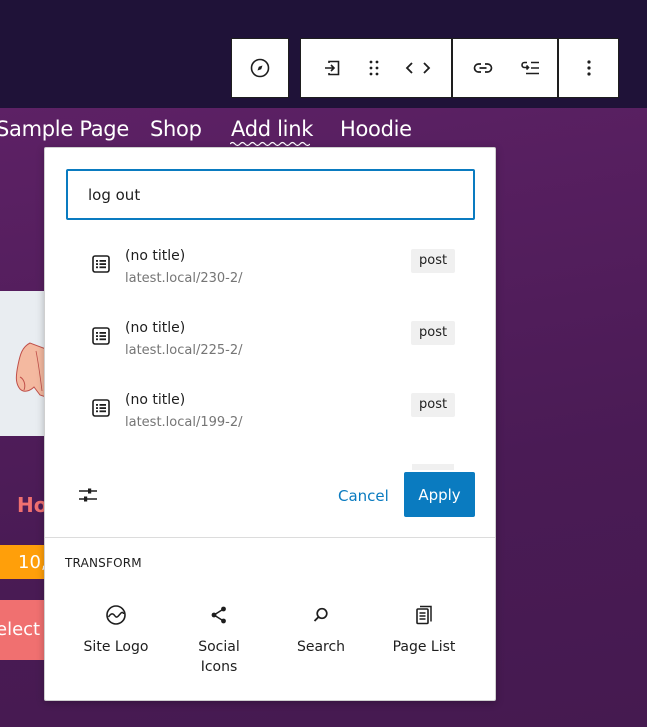  Describe the element at coordinates (270, 272) in the screenshot. I see `search-result-item: (no title) latest.local/230-2/ post` at that location.